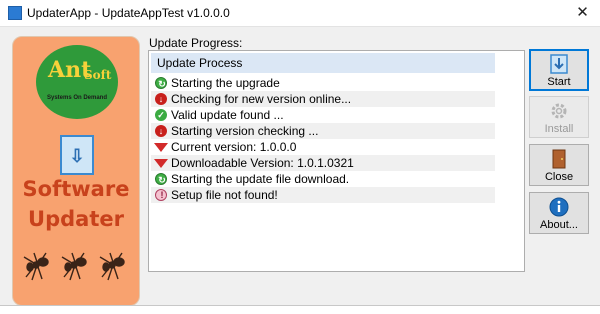 This screenshot has width=600, height=314. What do you see at coordinates (224, 195) in the screenshot?
I see `list-item-text: Setup file not found!` at bounding box center [224, 195].